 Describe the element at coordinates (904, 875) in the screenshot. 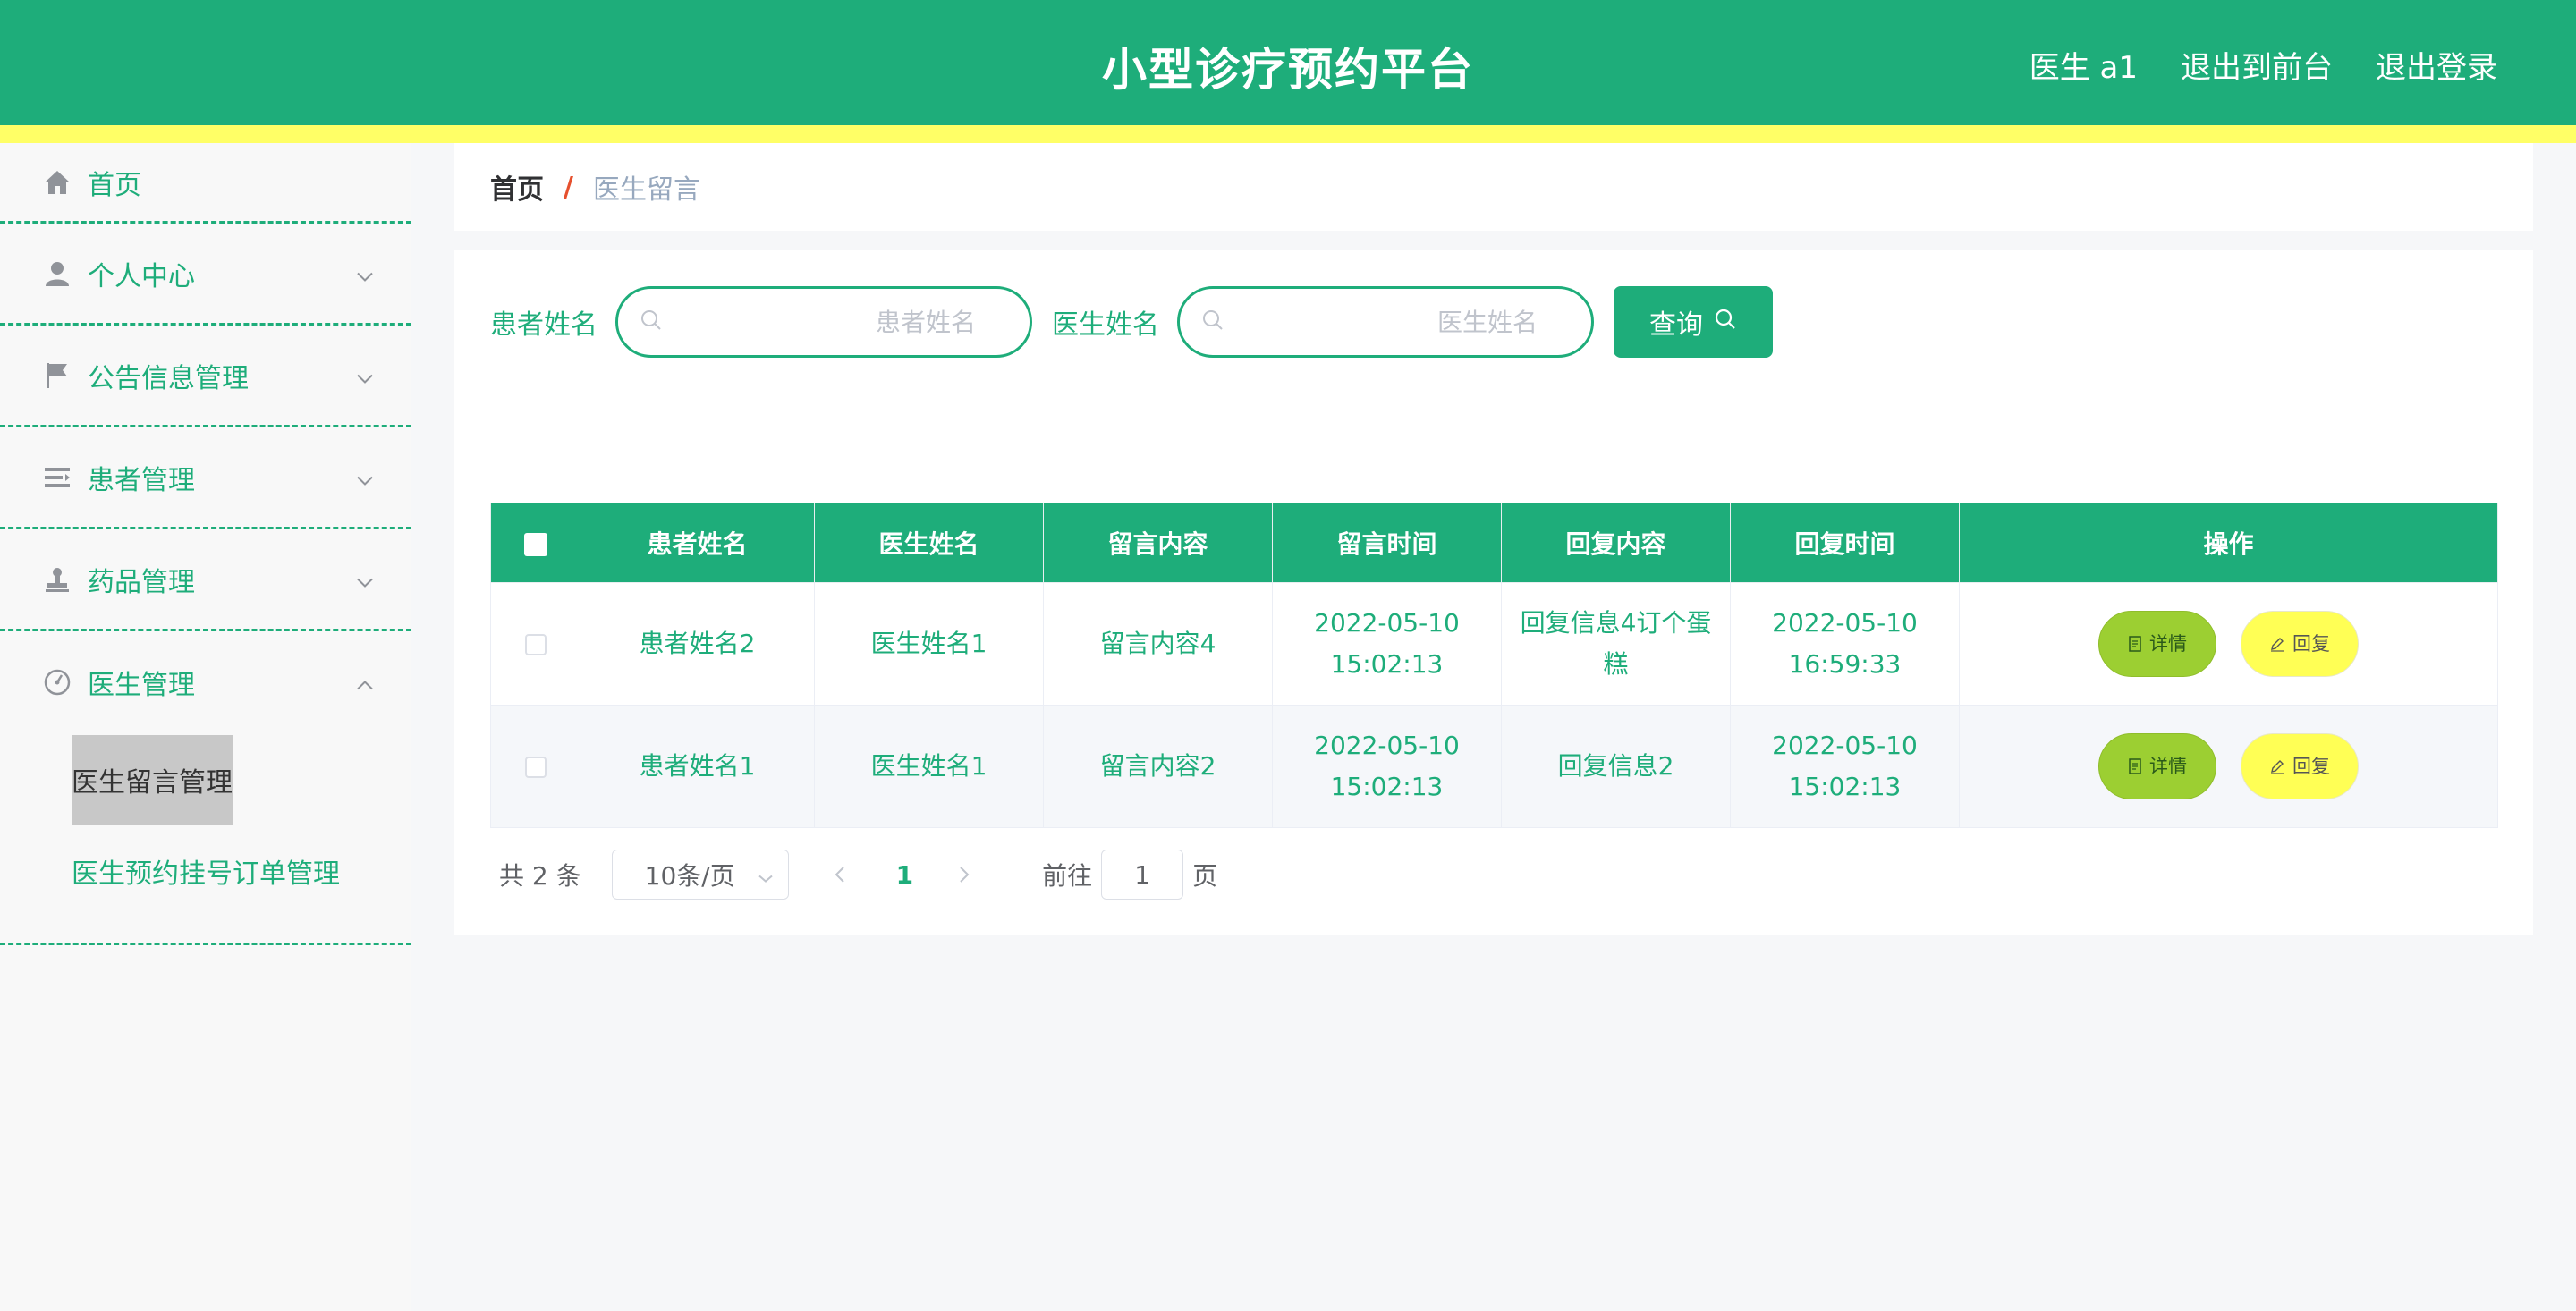

I see `page-number: 1` at that location.